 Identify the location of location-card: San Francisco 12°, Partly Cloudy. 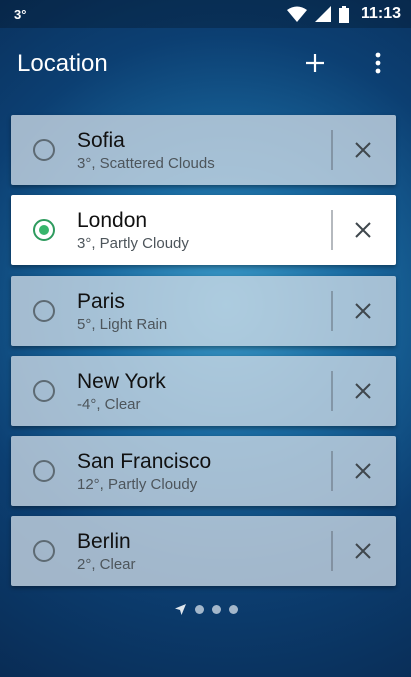
(203, 471).